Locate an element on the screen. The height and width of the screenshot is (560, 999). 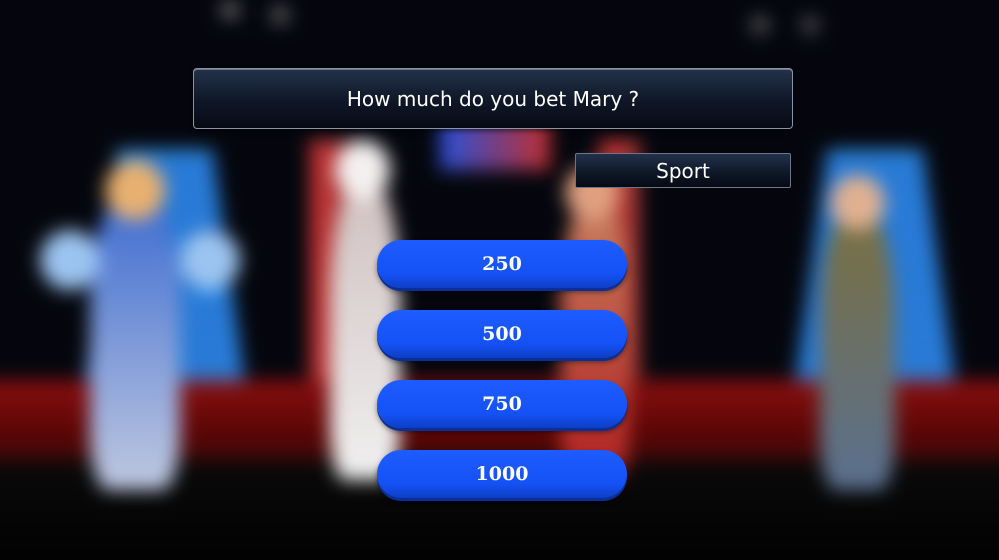
bet-250-button: 250 is located at coordinates (502, 264).